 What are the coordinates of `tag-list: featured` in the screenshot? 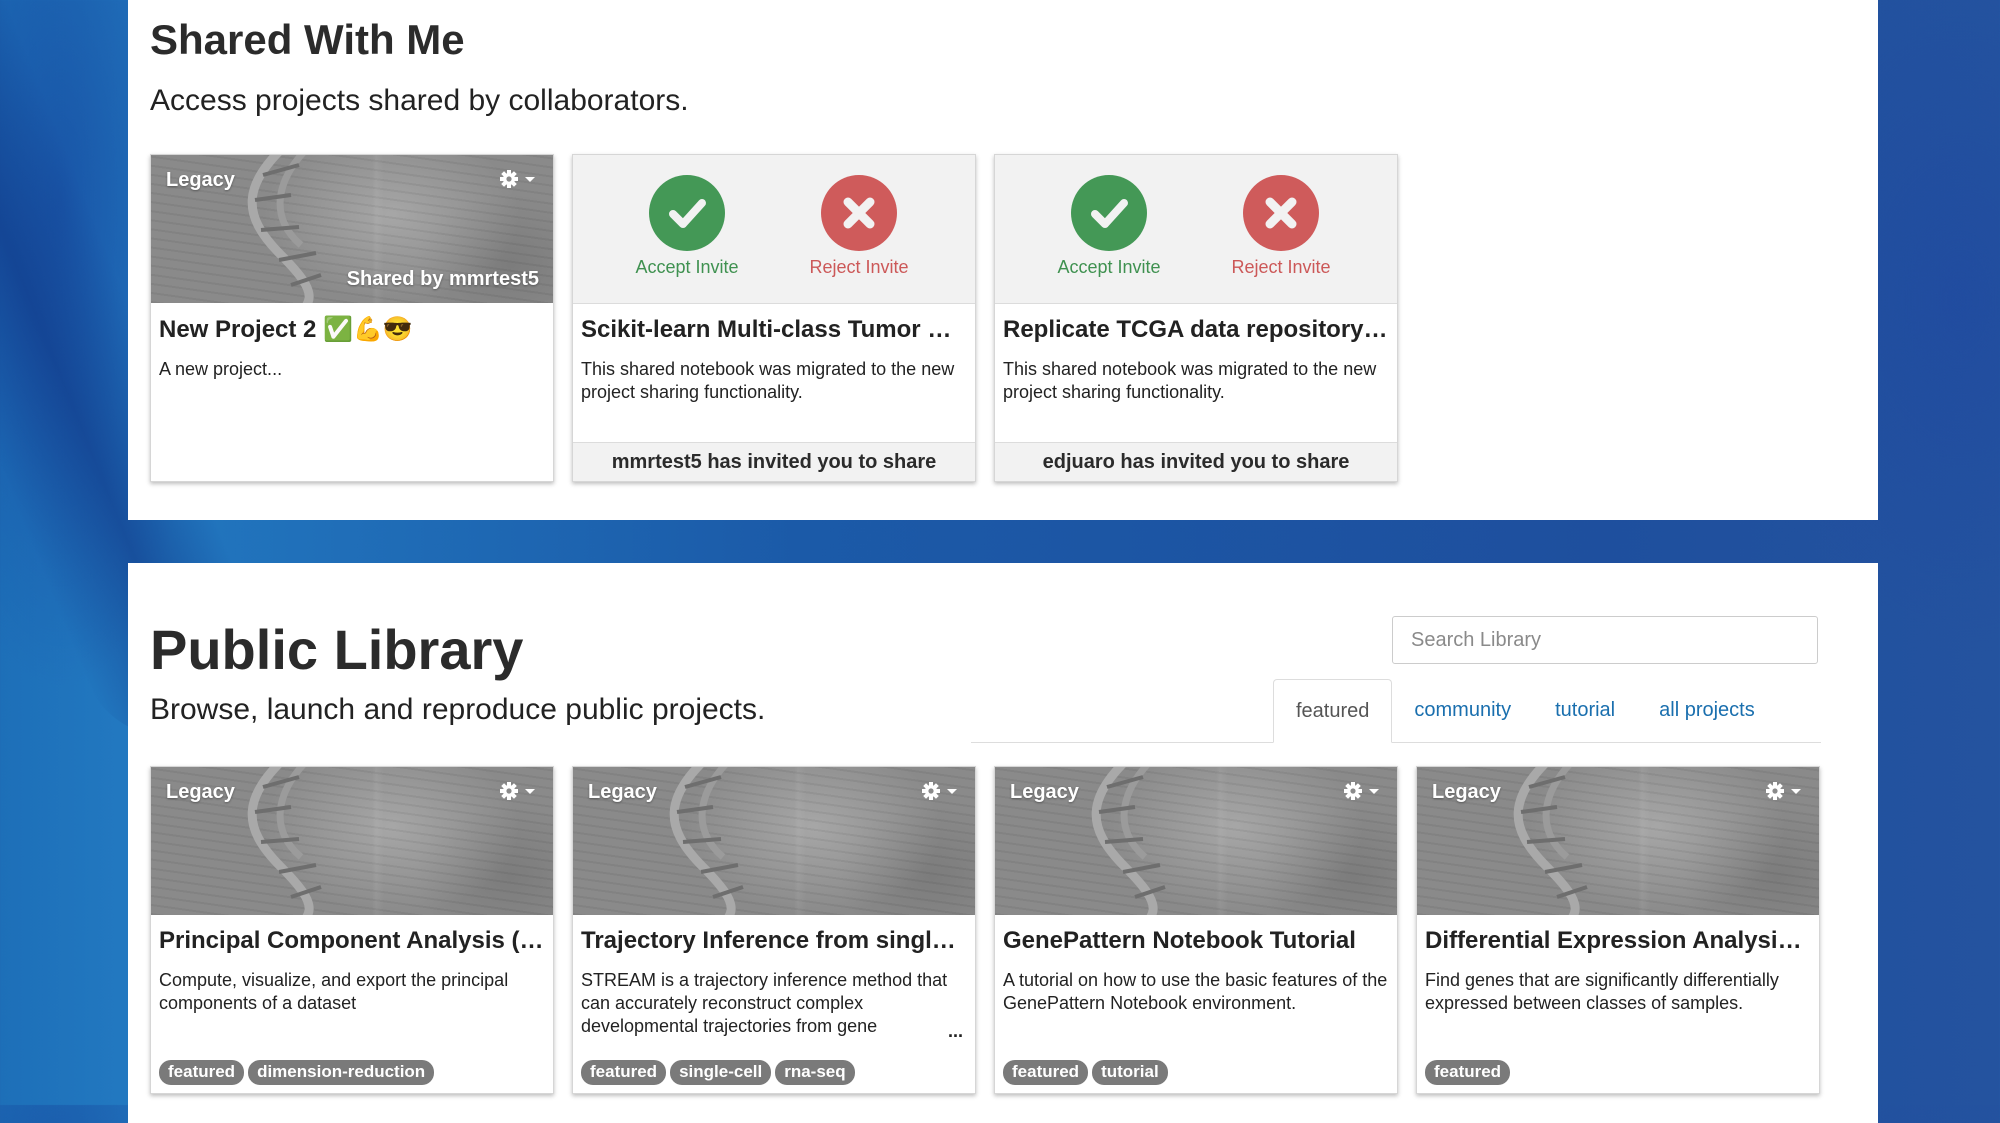 It's located at (1468, 1072).